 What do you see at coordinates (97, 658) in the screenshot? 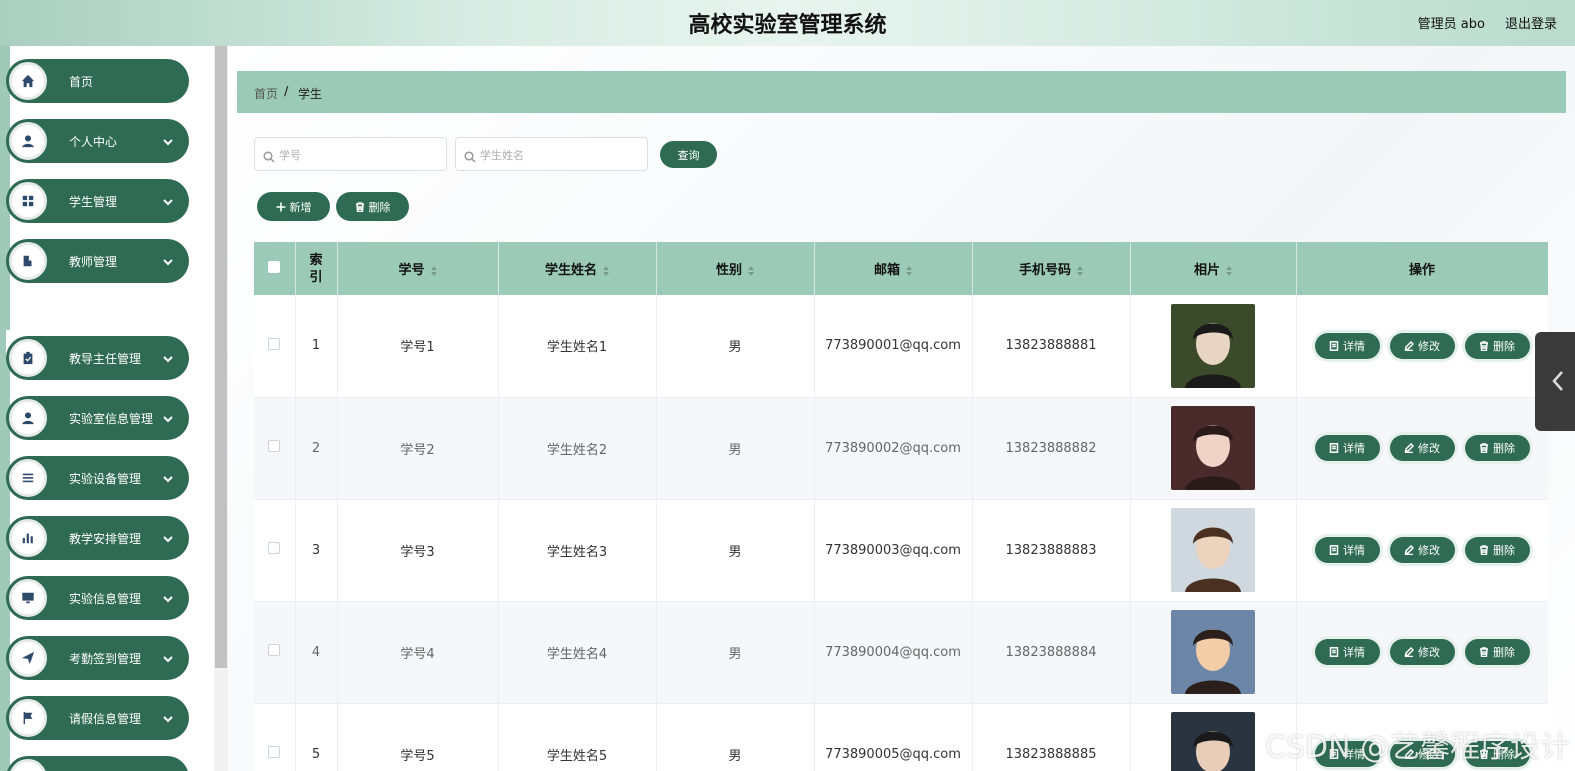
I see `sidebar-item-attendance: 考勤签到管理` at bounding box center [97, 658].